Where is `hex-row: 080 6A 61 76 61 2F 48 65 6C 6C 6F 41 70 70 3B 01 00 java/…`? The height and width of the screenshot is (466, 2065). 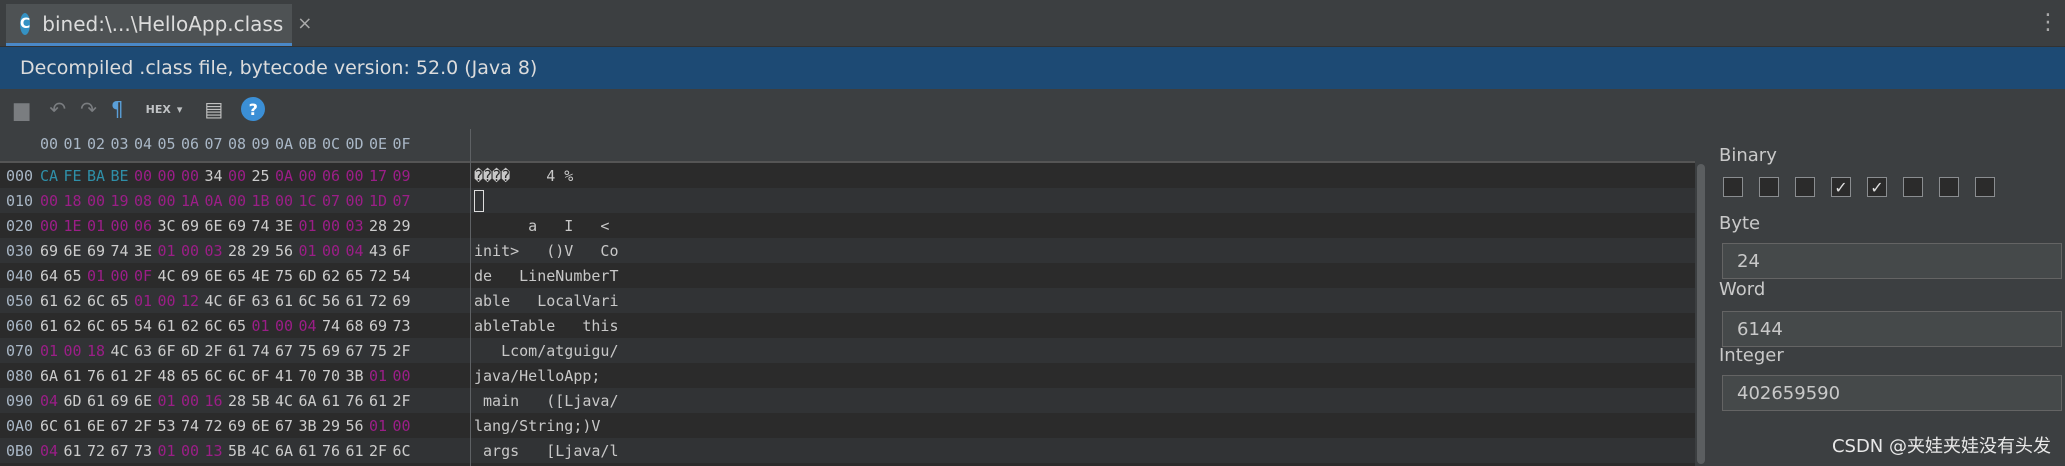 hex-row: 080 6A 61 76 61 2F 48 65 6C 6C 6F 41 70 70 3B 01 00 java/… is located at coordinates (847, 375).